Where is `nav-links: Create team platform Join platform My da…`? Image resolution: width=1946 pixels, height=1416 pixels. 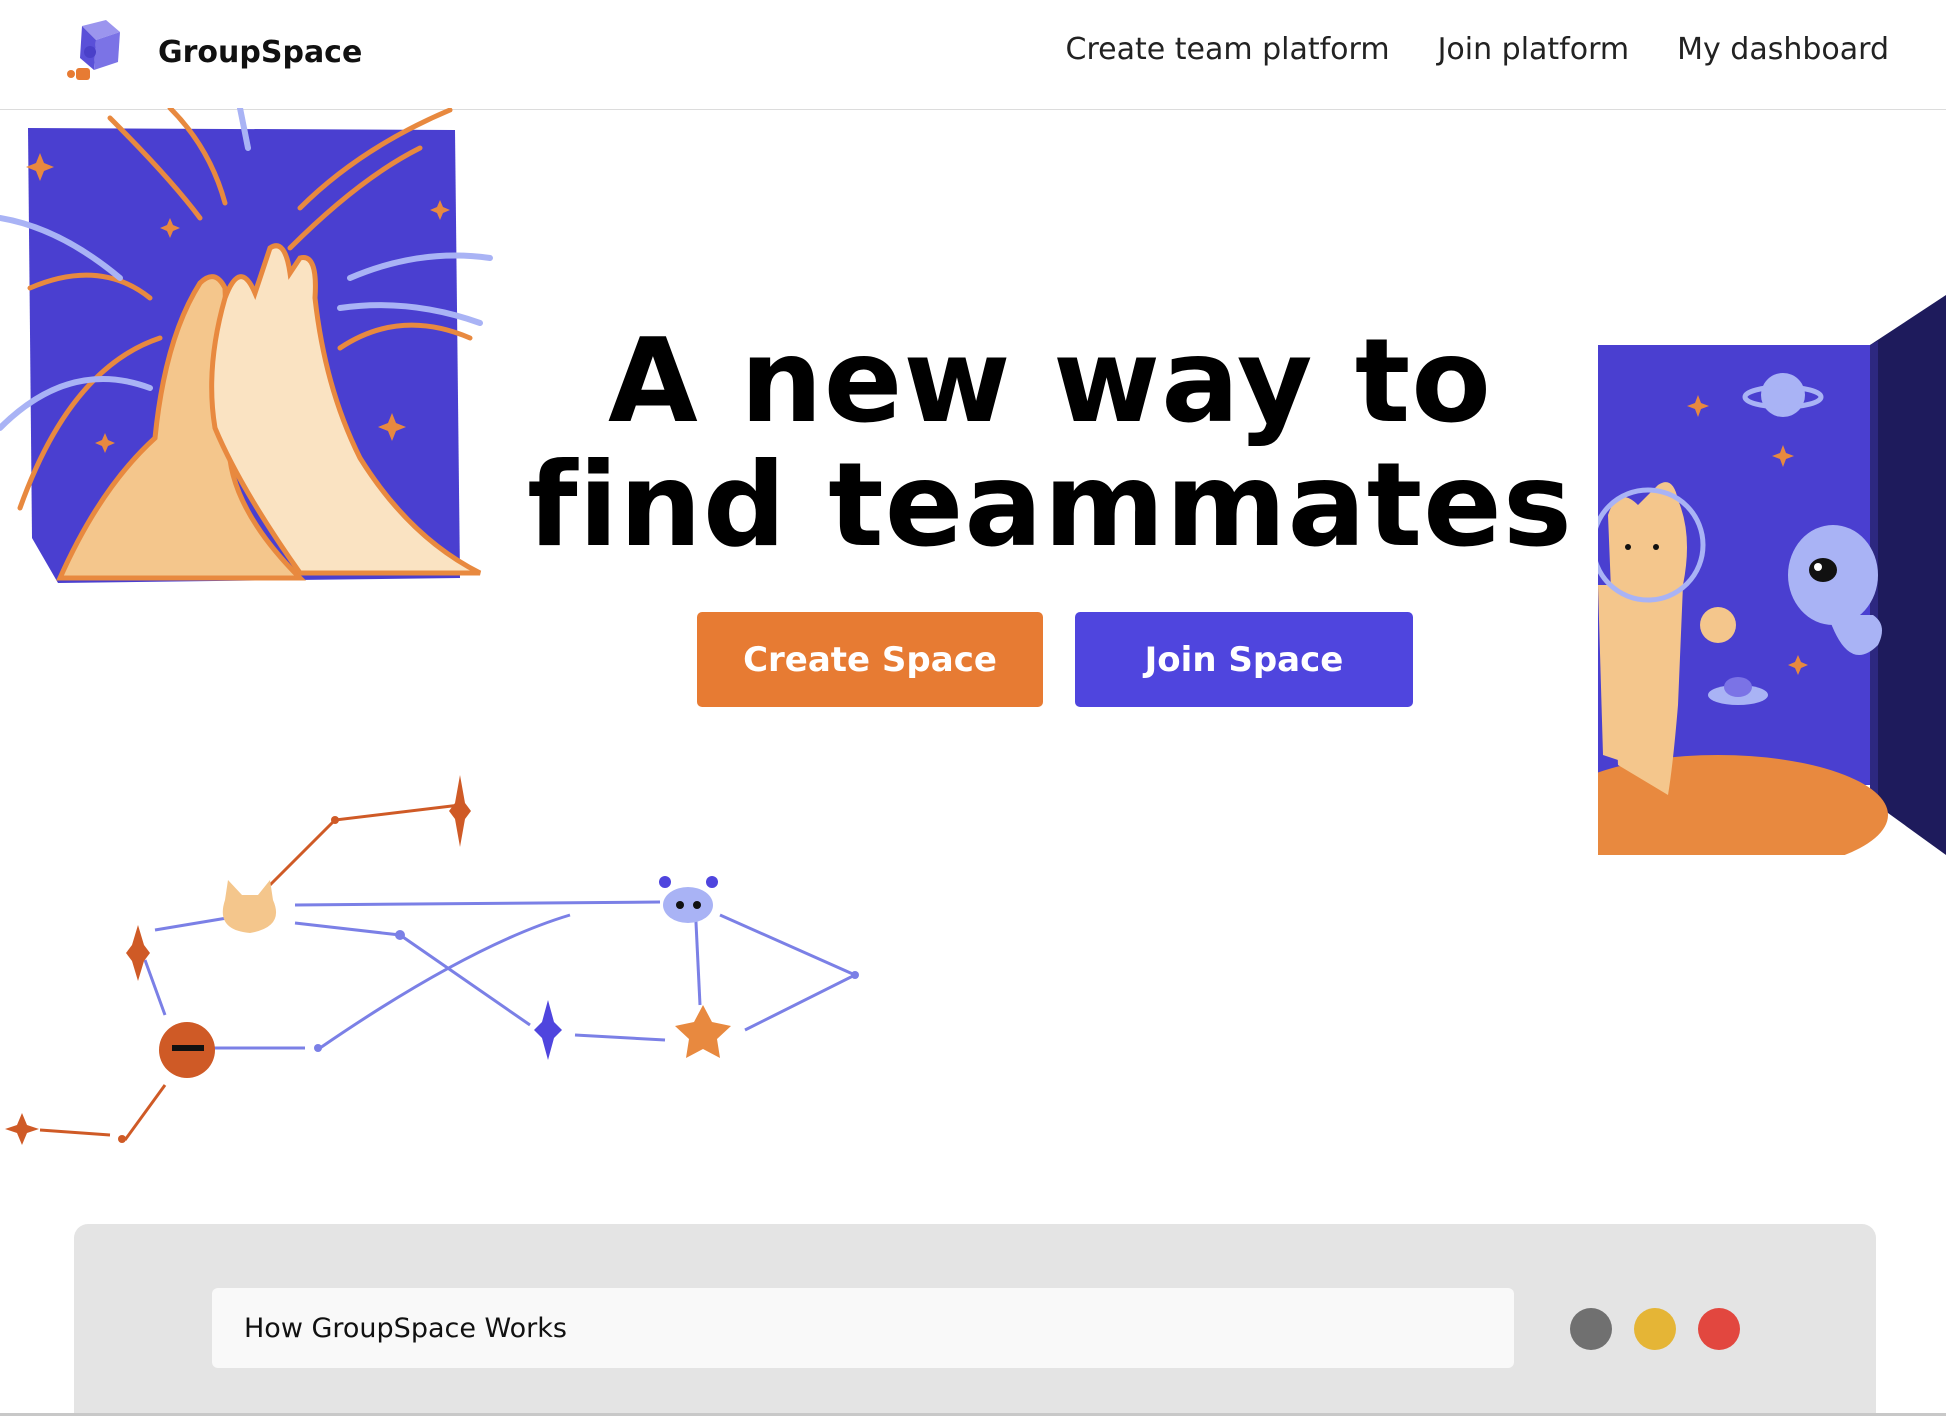 nav-links: Create team platform Join platform My da… is located at coordinates (1478, 49).